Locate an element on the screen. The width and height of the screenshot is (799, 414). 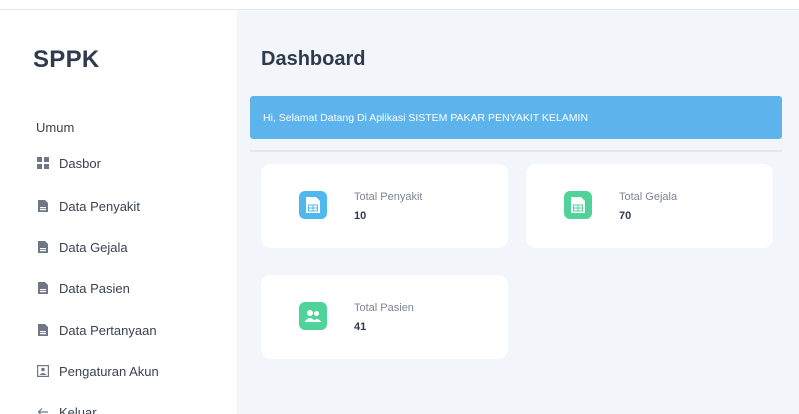
arrow-left-icon is located at coordinates (43, 410).